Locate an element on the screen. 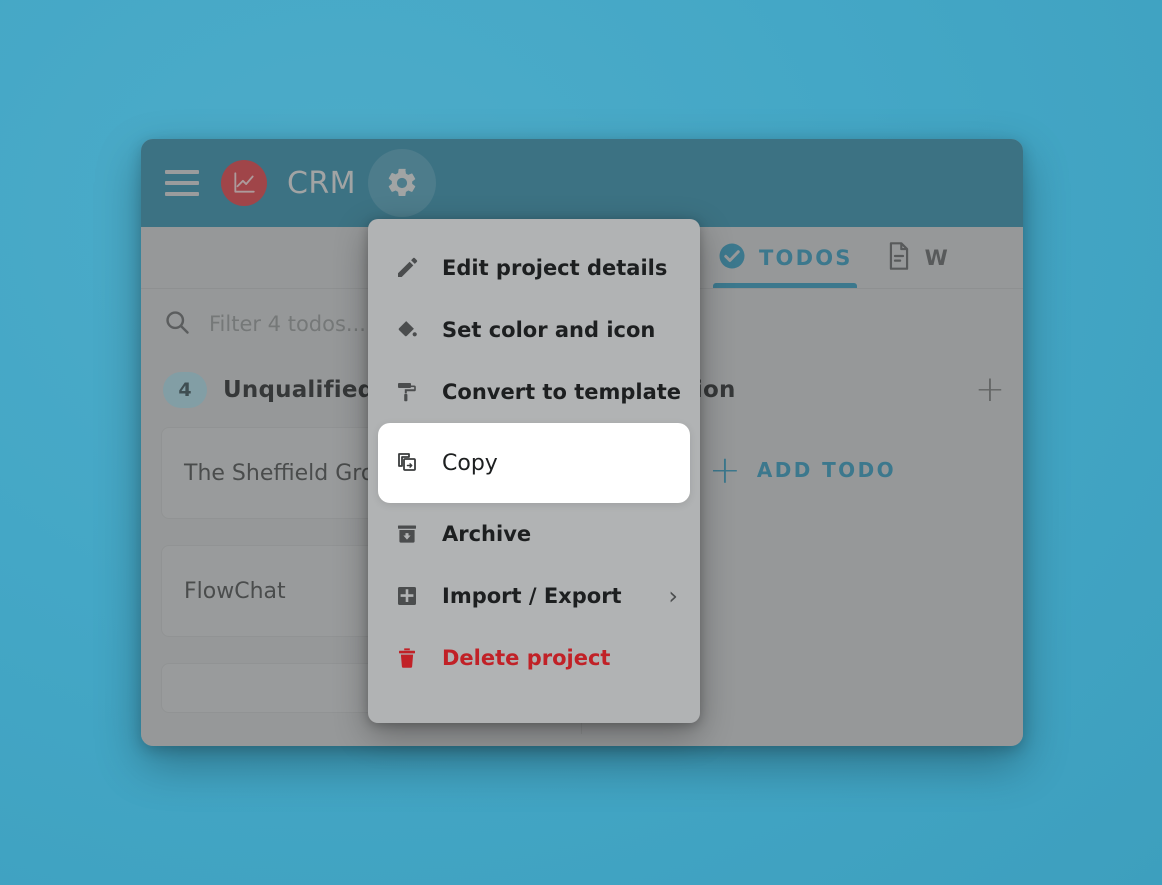  tab-wiki-label: W is located at coordinates (937, 257).